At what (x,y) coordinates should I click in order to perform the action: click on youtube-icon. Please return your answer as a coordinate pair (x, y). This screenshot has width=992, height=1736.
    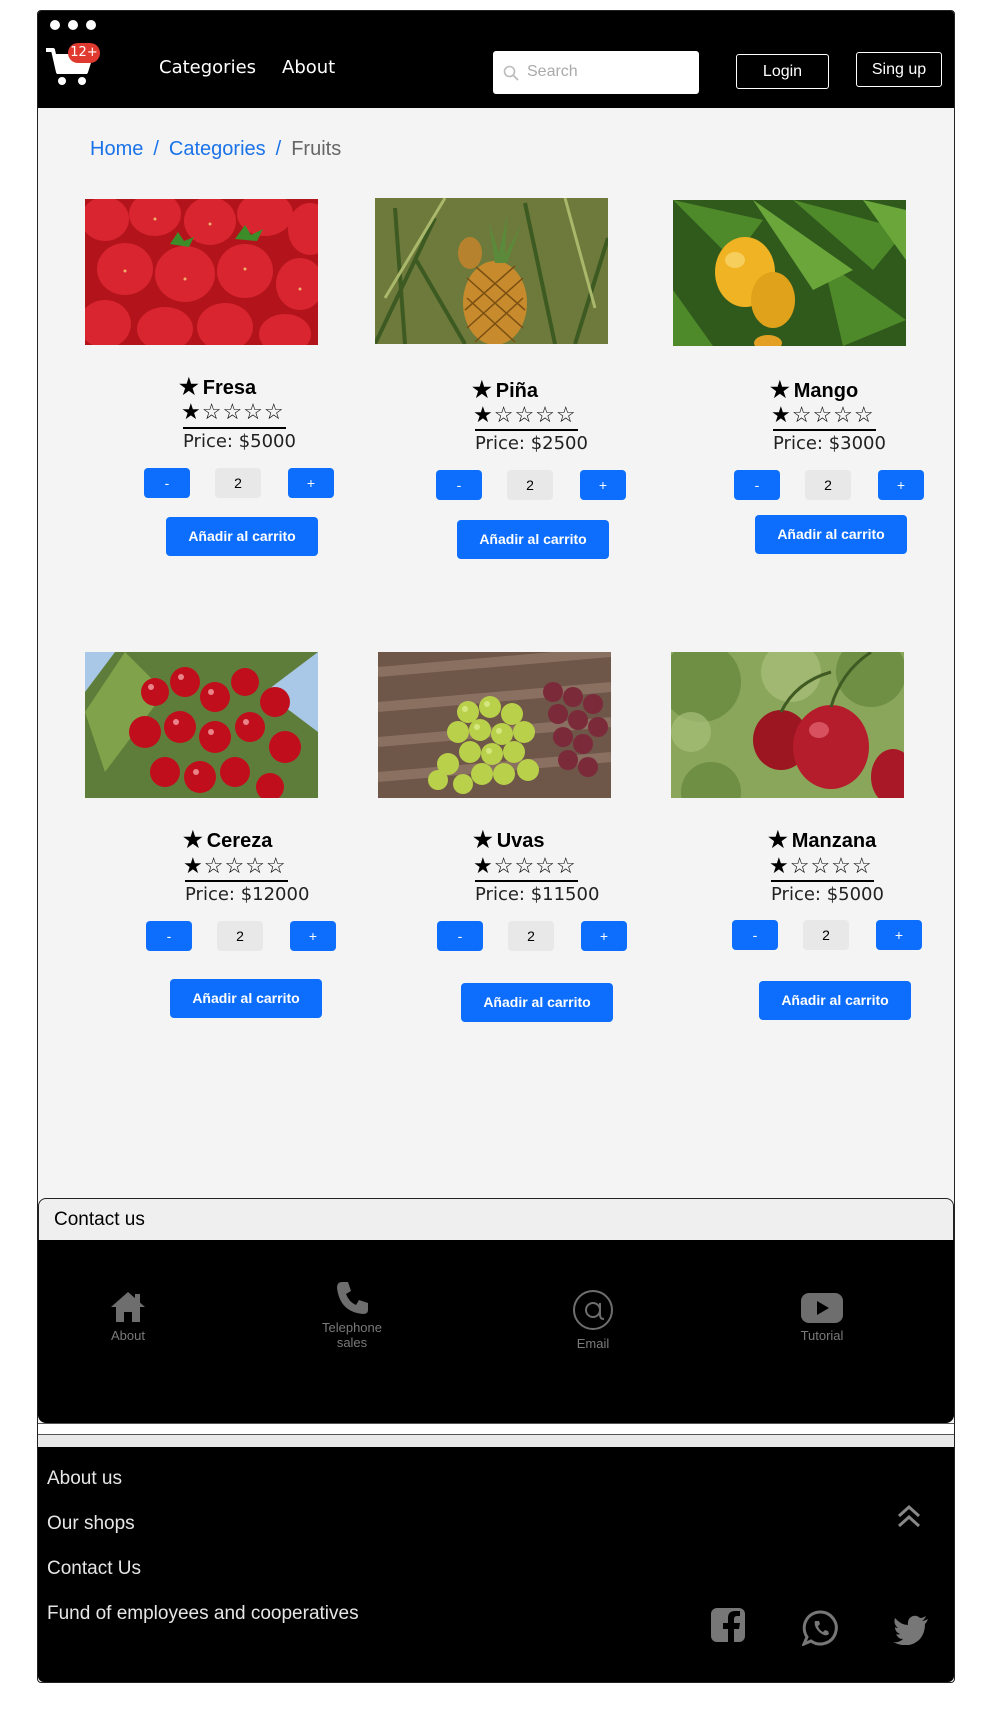
    Looking at the image, I should click on (822, 1308).